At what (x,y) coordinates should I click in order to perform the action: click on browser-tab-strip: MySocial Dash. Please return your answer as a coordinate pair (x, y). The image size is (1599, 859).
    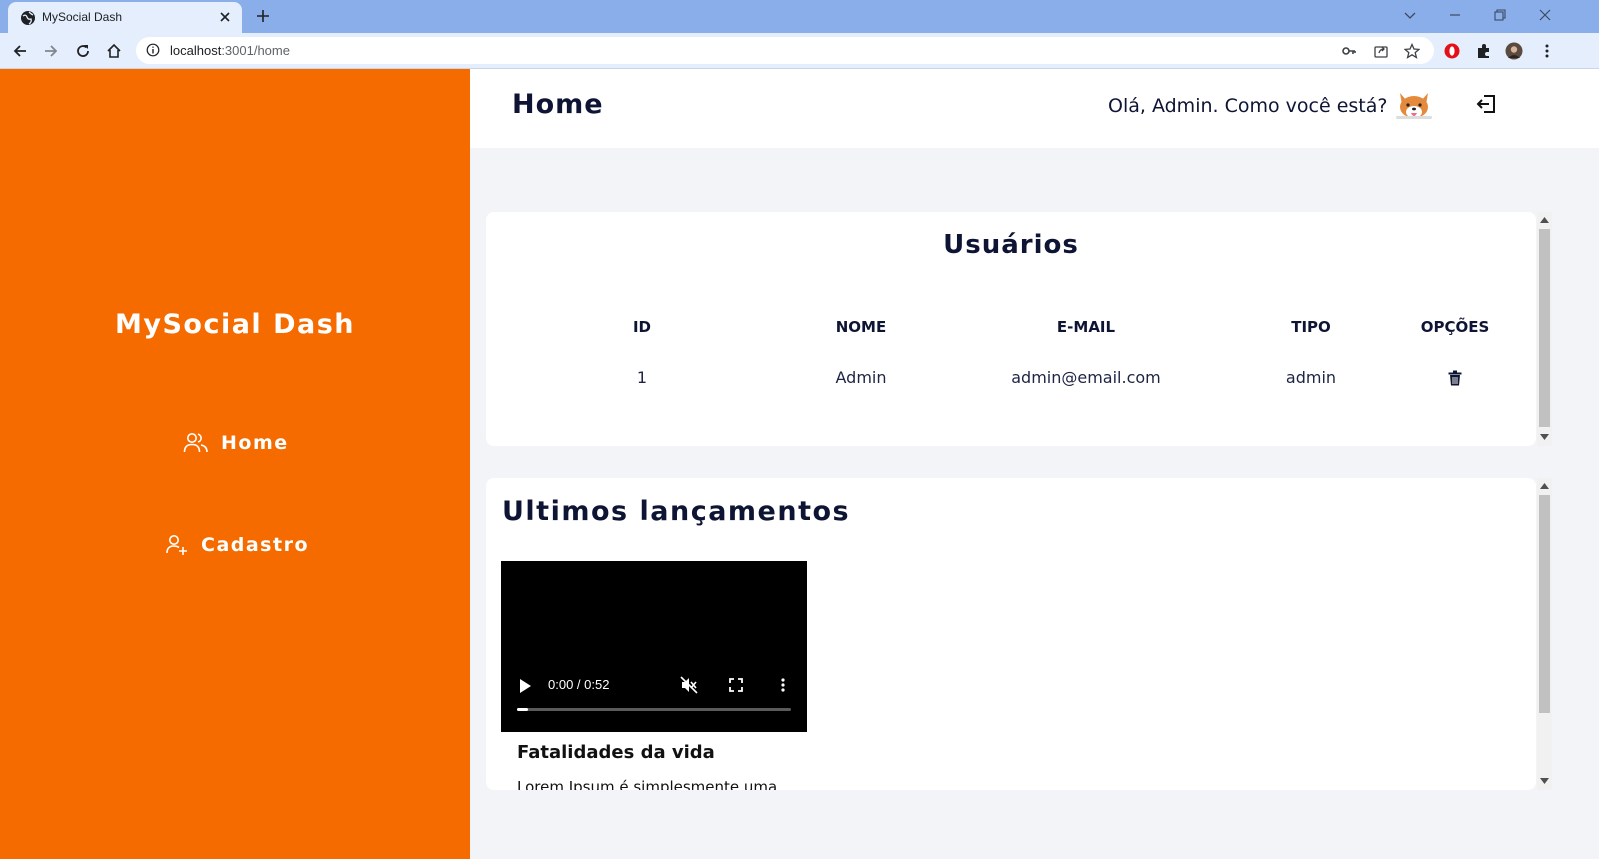
    Looking at the image, I should click on (799, 16).